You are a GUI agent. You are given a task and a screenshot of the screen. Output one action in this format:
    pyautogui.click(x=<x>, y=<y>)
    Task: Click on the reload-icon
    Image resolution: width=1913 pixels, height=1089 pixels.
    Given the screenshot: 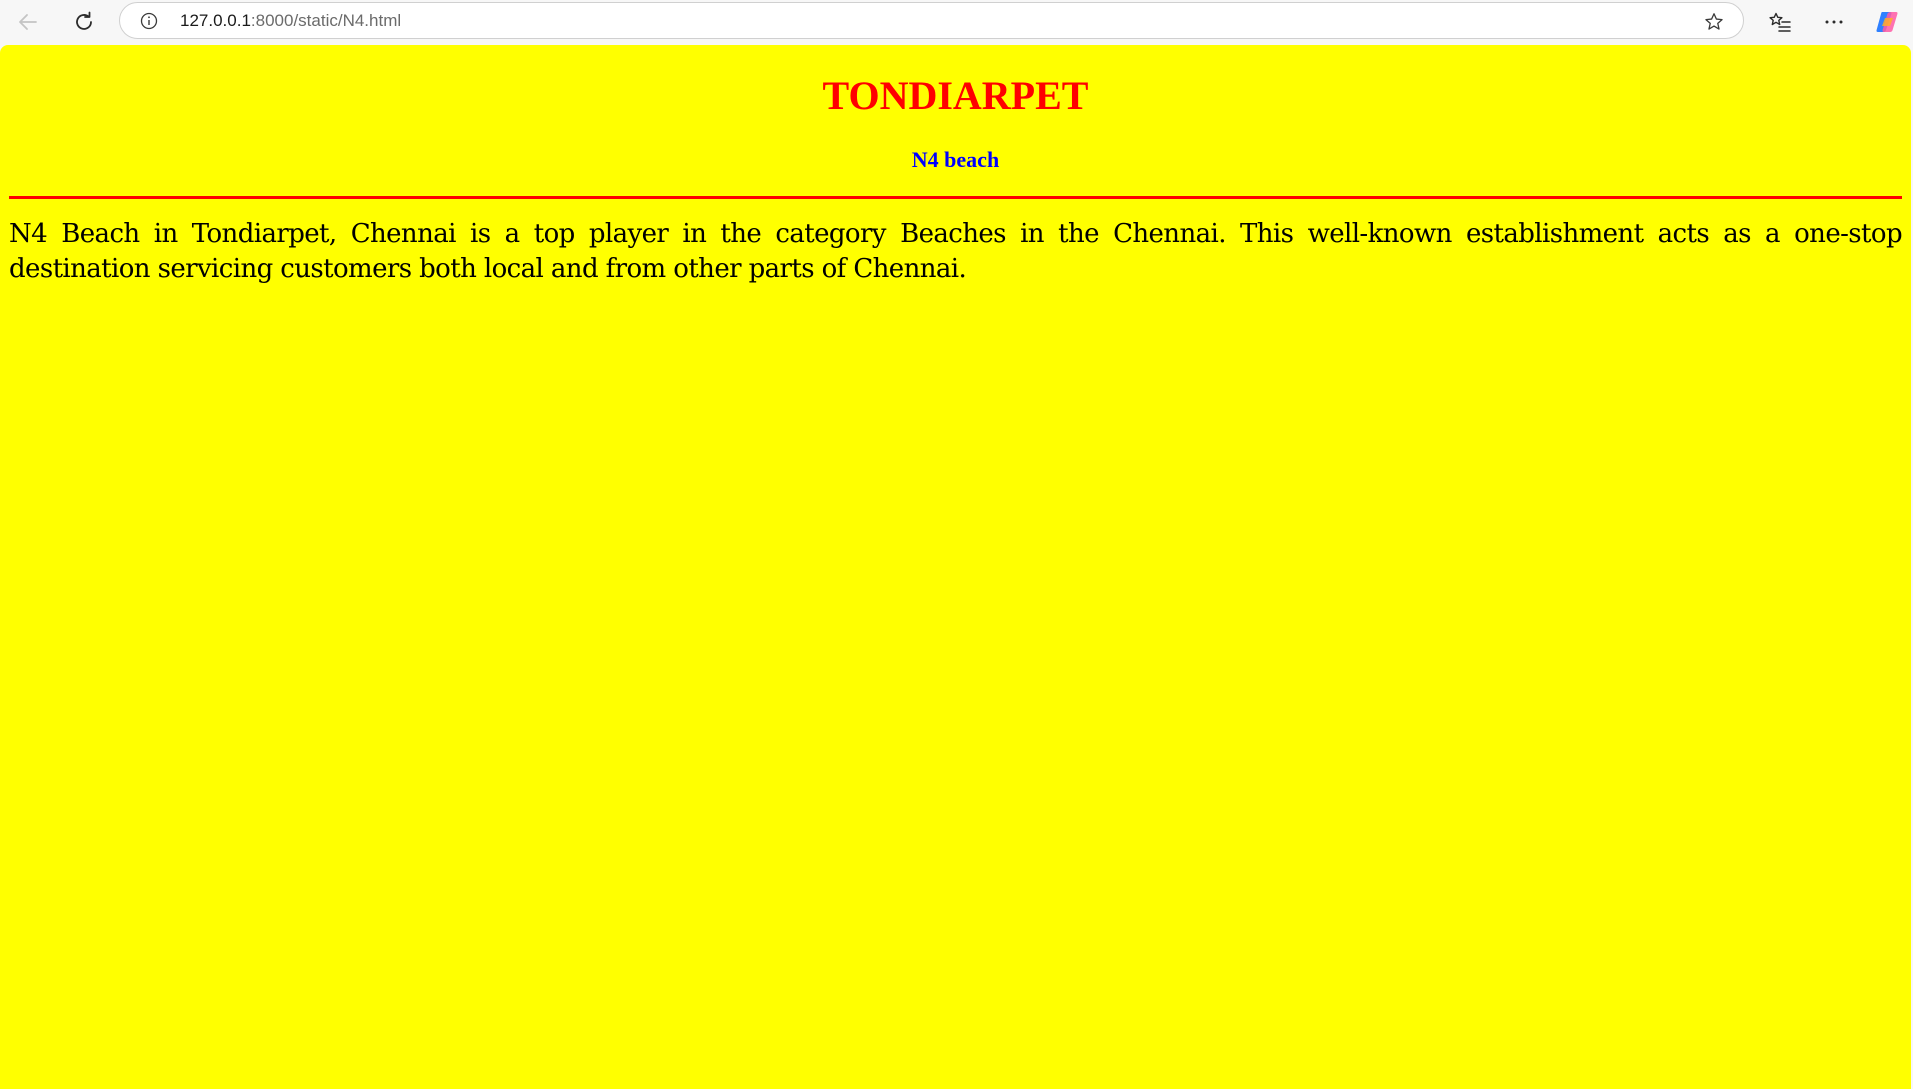 What is the action you would take?
    pyautogui.click(x=84, y=20)
    